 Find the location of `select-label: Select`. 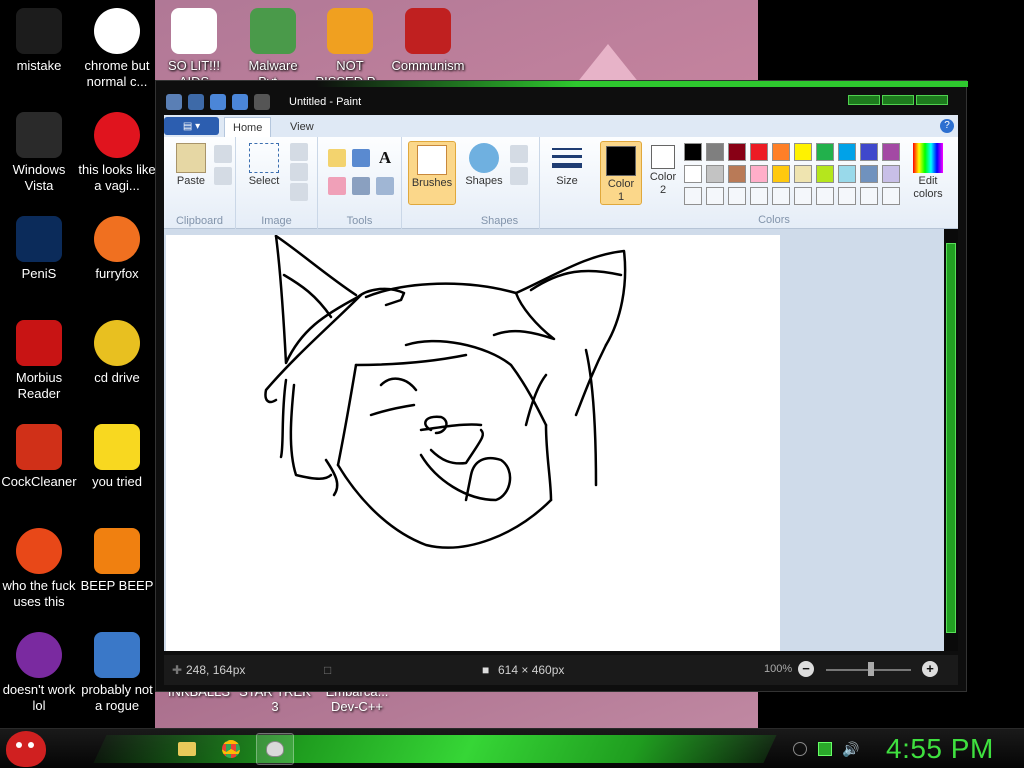

select-label: Select is located at coordinates (264, 181).